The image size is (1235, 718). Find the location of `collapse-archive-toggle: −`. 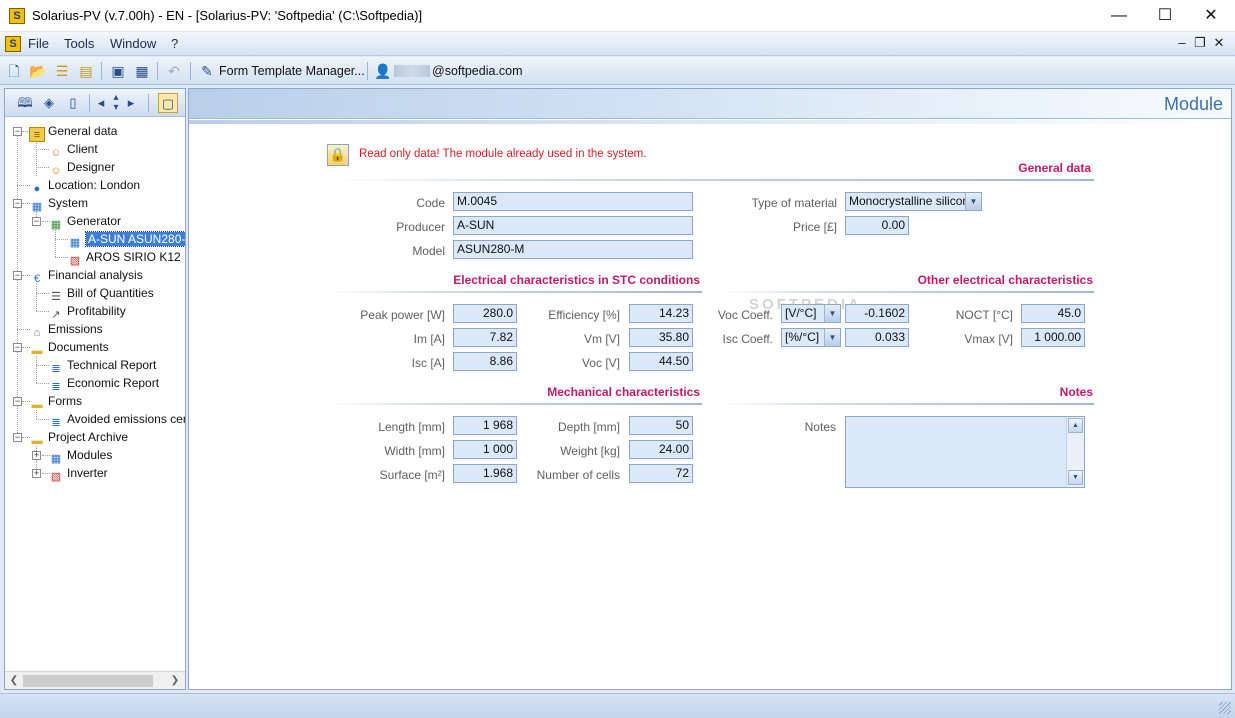

collapse-archive-toggle: − is located at coordinates (17, 437).